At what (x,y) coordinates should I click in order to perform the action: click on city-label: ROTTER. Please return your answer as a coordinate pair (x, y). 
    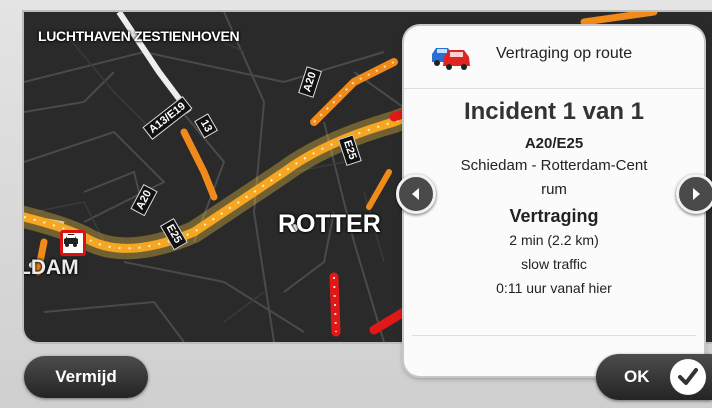
    Looking at the image, I should click on (329, 224).